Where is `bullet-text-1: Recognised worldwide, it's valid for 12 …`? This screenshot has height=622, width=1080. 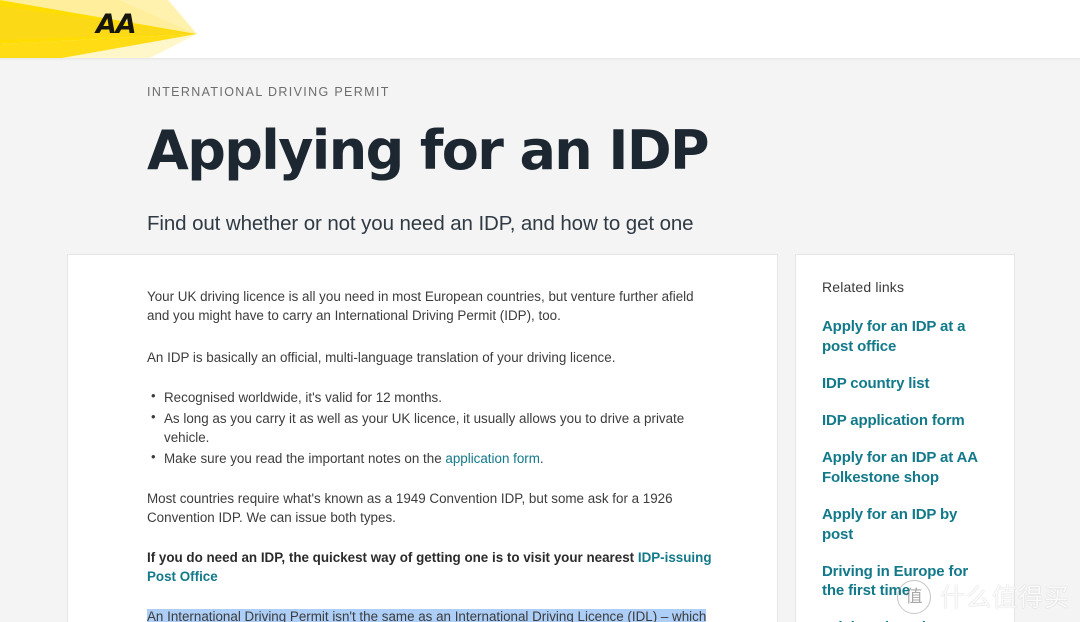 bullet-text-1: Recognised worldwide, it's valid for 12 … is located at coordinates (303, 398).